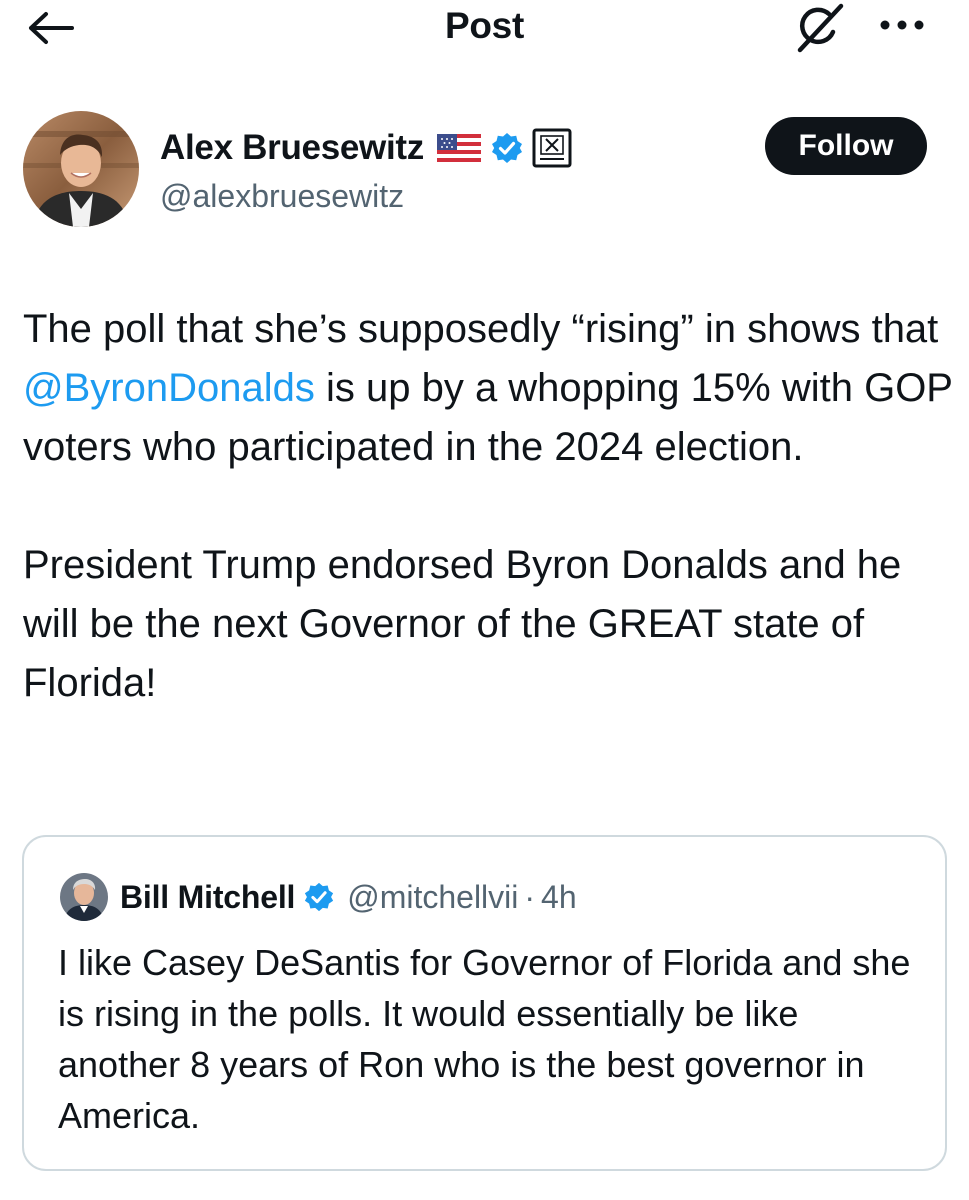 This screenshot has width=969, height=1200. What do you see at coordinates (432, 897) in the screenshot?
I see `quote-author-handle: @mitchellvii` at bounding box center [432, 897].